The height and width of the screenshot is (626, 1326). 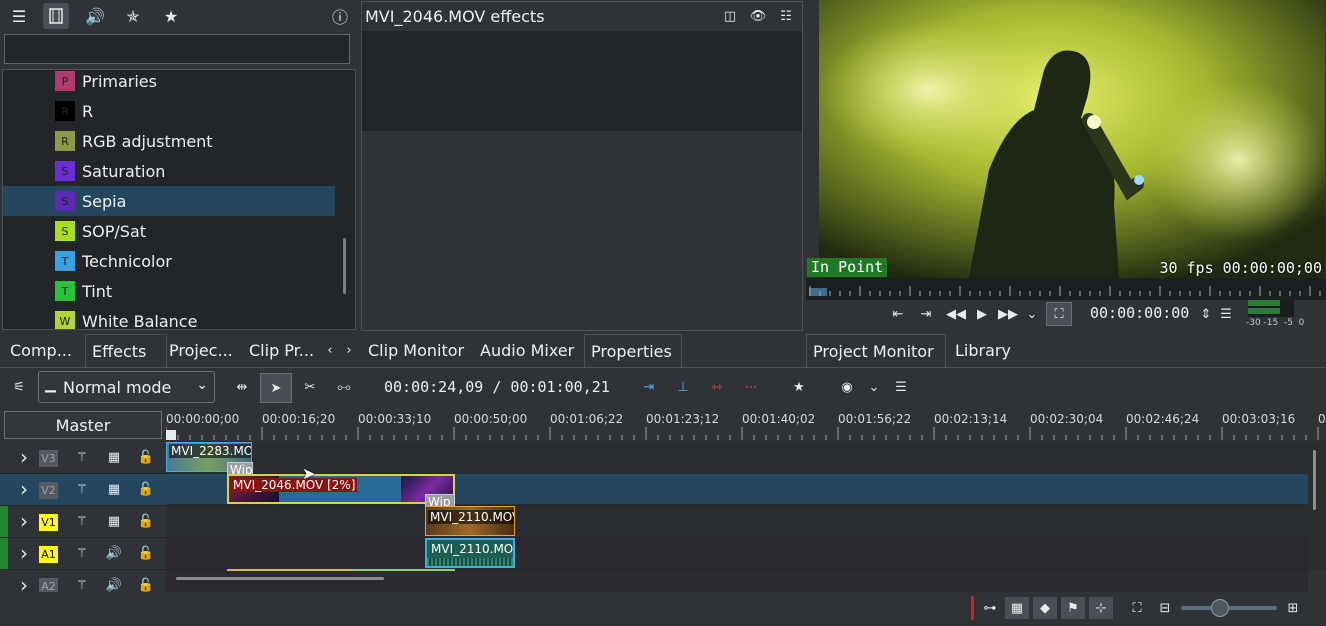 I want to click on favorites-star-icon: ★, so click(x=171, y=16).